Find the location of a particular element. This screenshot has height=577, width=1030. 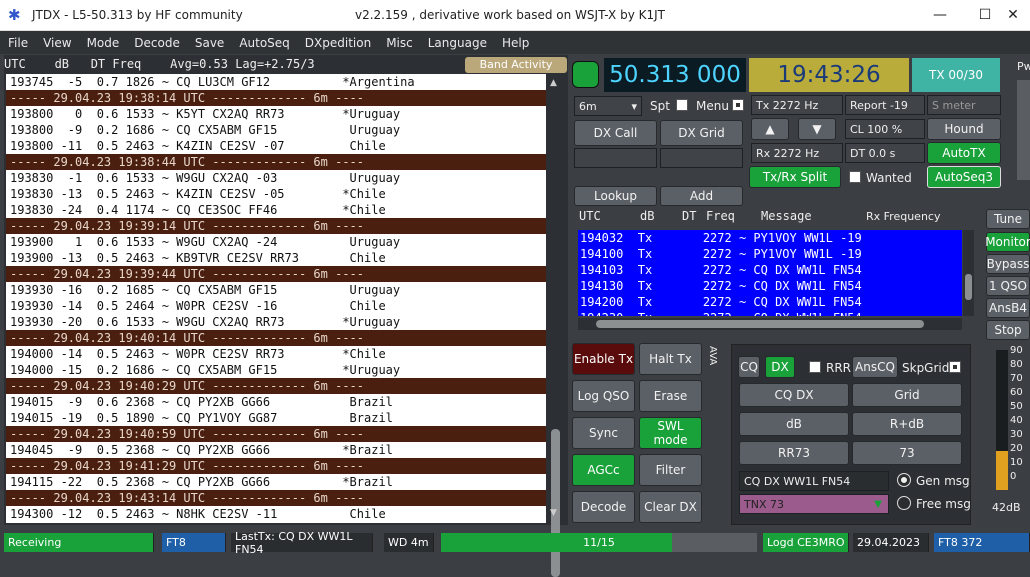

tune-button: Tune is located at coordinates (1008, 219).